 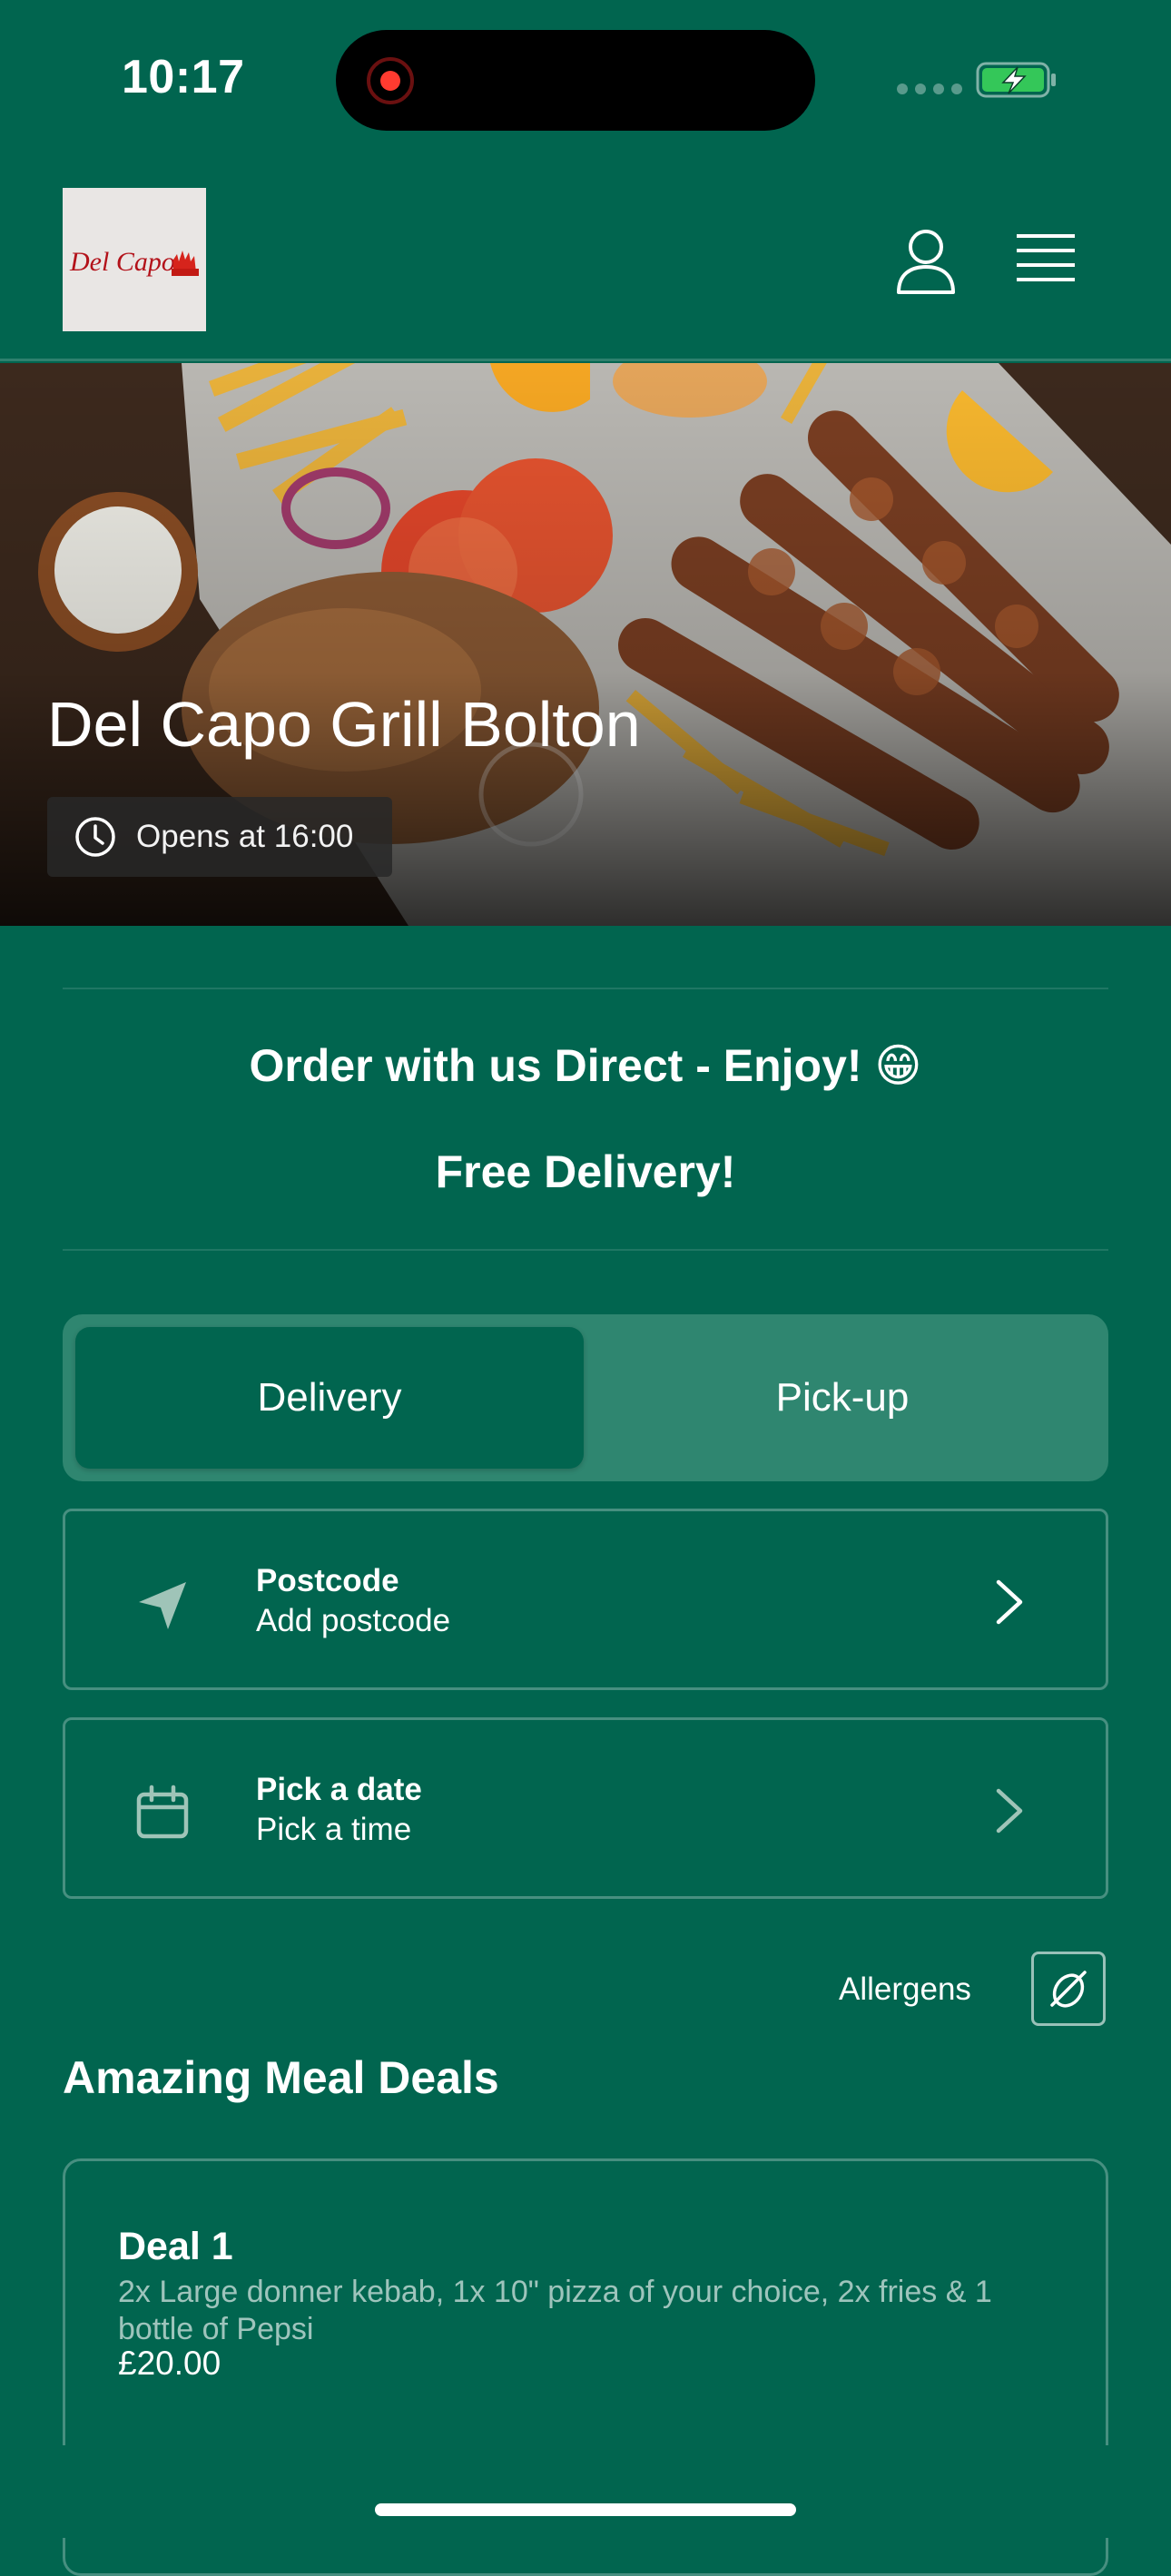 What do you see at coordinates (926, 261) in the screenshot?
I see `user-icon` at bounding box center [926, 261].